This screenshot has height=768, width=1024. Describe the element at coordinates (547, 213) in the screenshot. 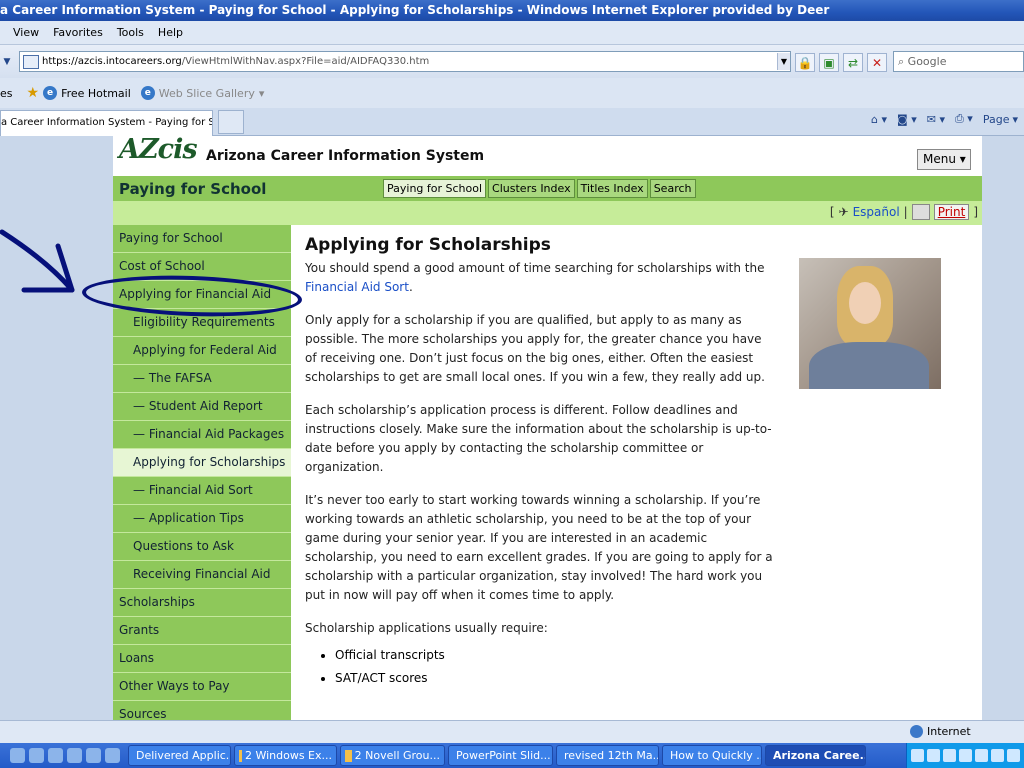

I see `utility-bar: [ ✈ Español | Print ]` at that location.